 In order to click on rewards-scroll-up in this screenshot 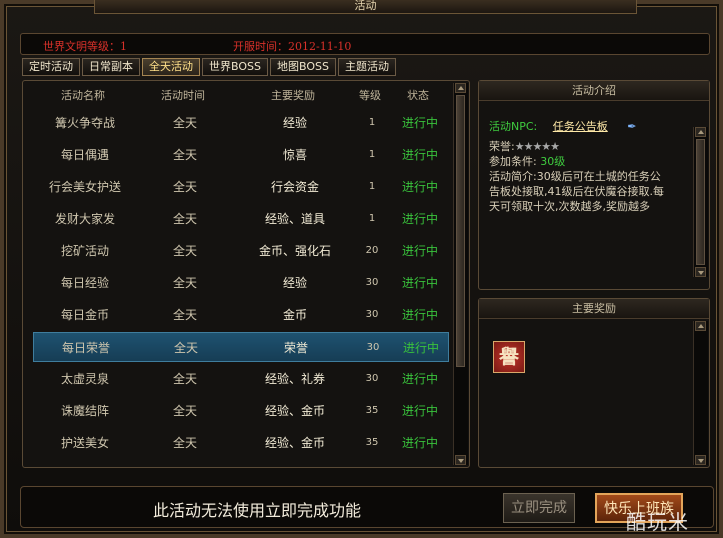, I will do `click(700, 326)`.